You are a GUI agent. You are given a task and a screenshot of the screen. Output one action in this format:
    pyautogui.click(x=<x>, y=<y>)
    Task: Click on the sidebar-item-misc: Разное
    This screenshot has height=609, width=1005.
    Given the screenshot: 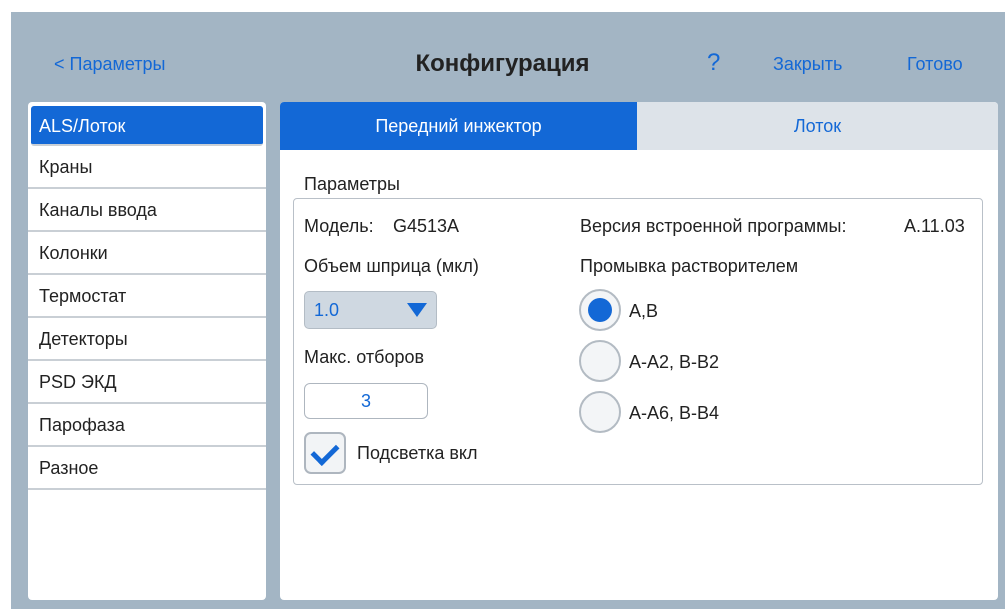 What is the action you would take?
    pyautogui.click(x=147, y=468)
    